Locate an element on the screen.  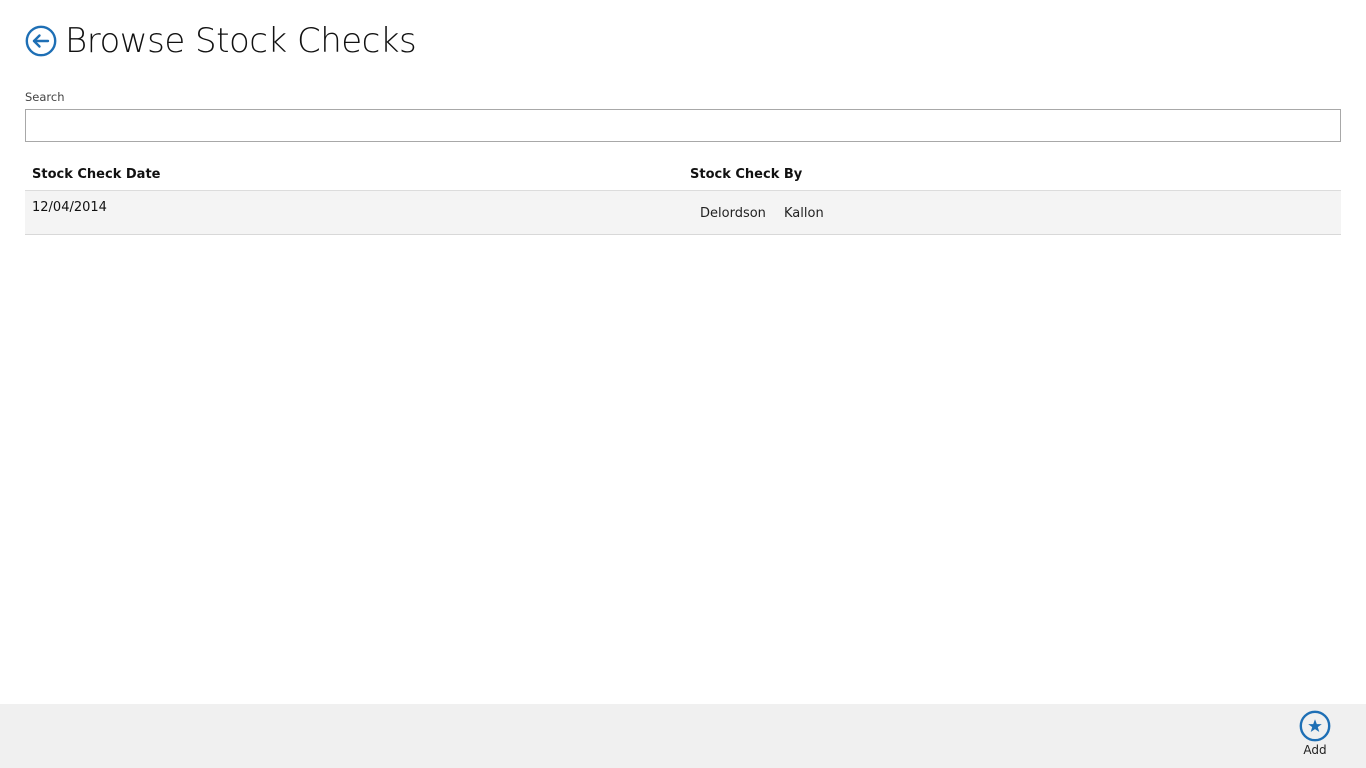
checked-by-first-name: Delordson is located at coordinates (733, 213).